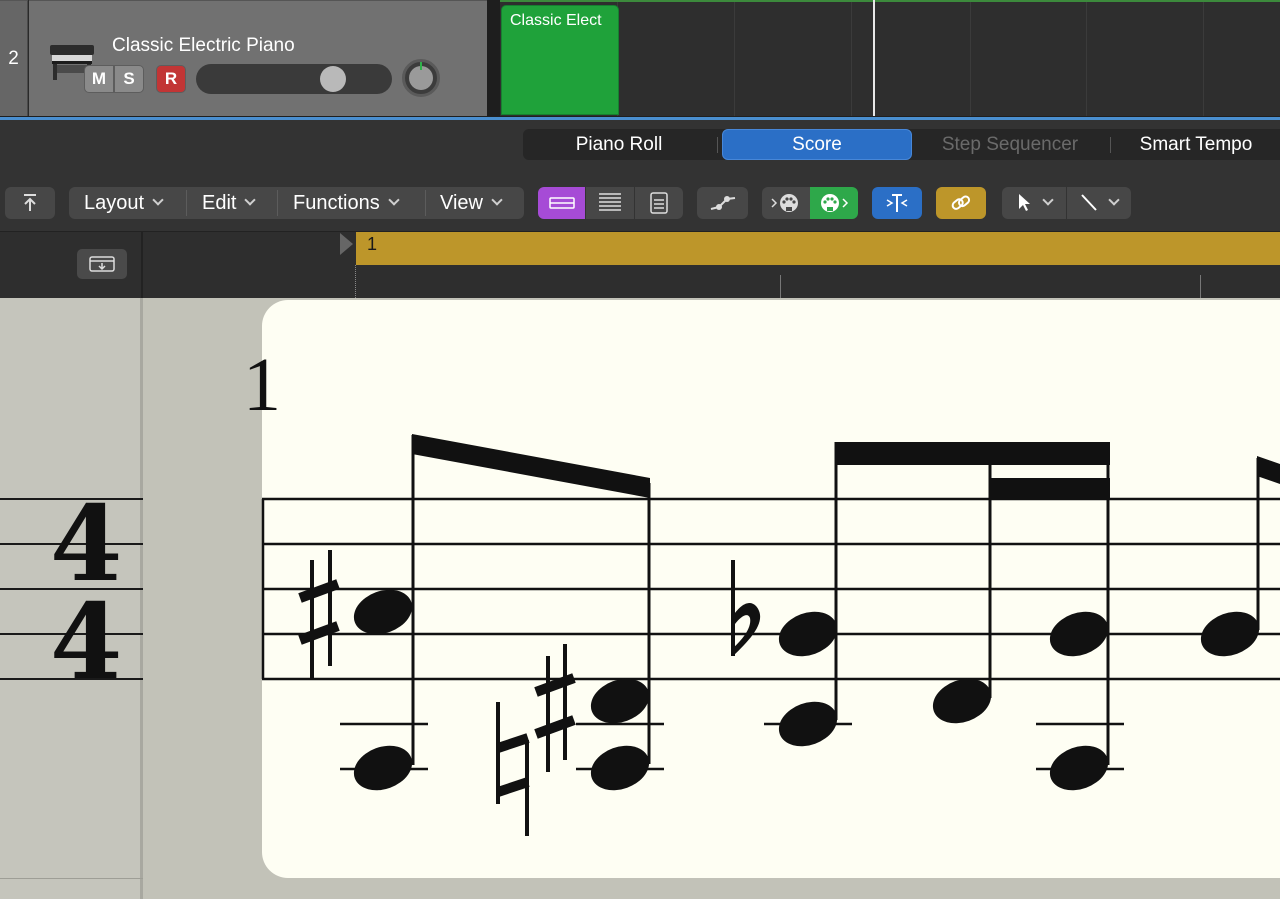 The height and width of the screenshot is (899, 1280). I want to click on functions-menu-label: Functions, so click(336, 202).